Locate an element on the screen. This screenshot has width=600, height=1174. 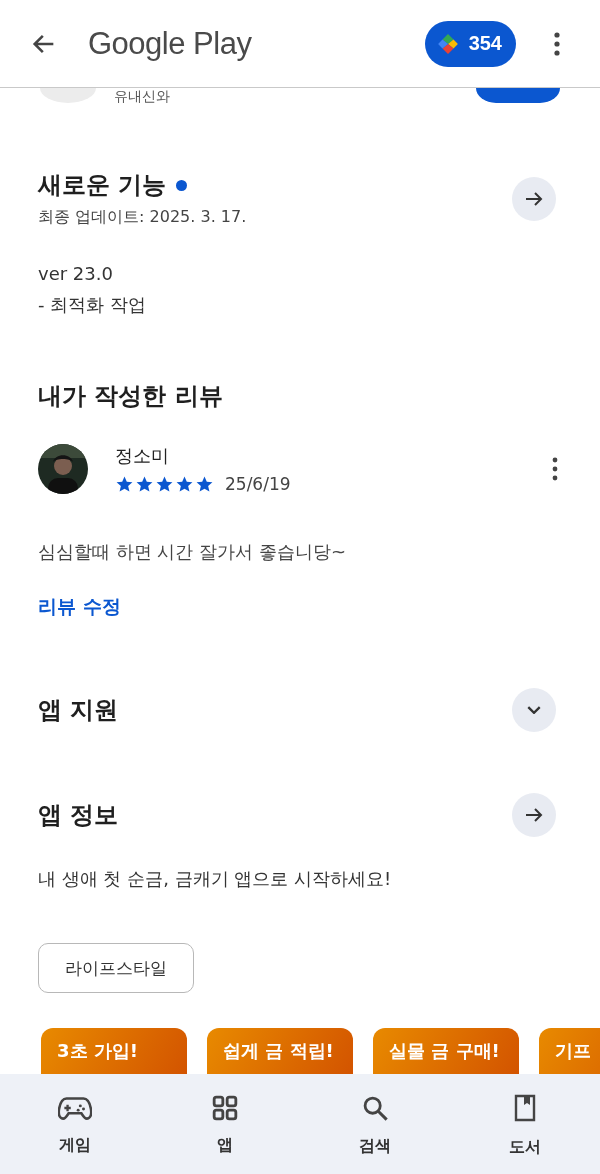
category-chip: 라이프스타일 is located at coordinates (116, 968).